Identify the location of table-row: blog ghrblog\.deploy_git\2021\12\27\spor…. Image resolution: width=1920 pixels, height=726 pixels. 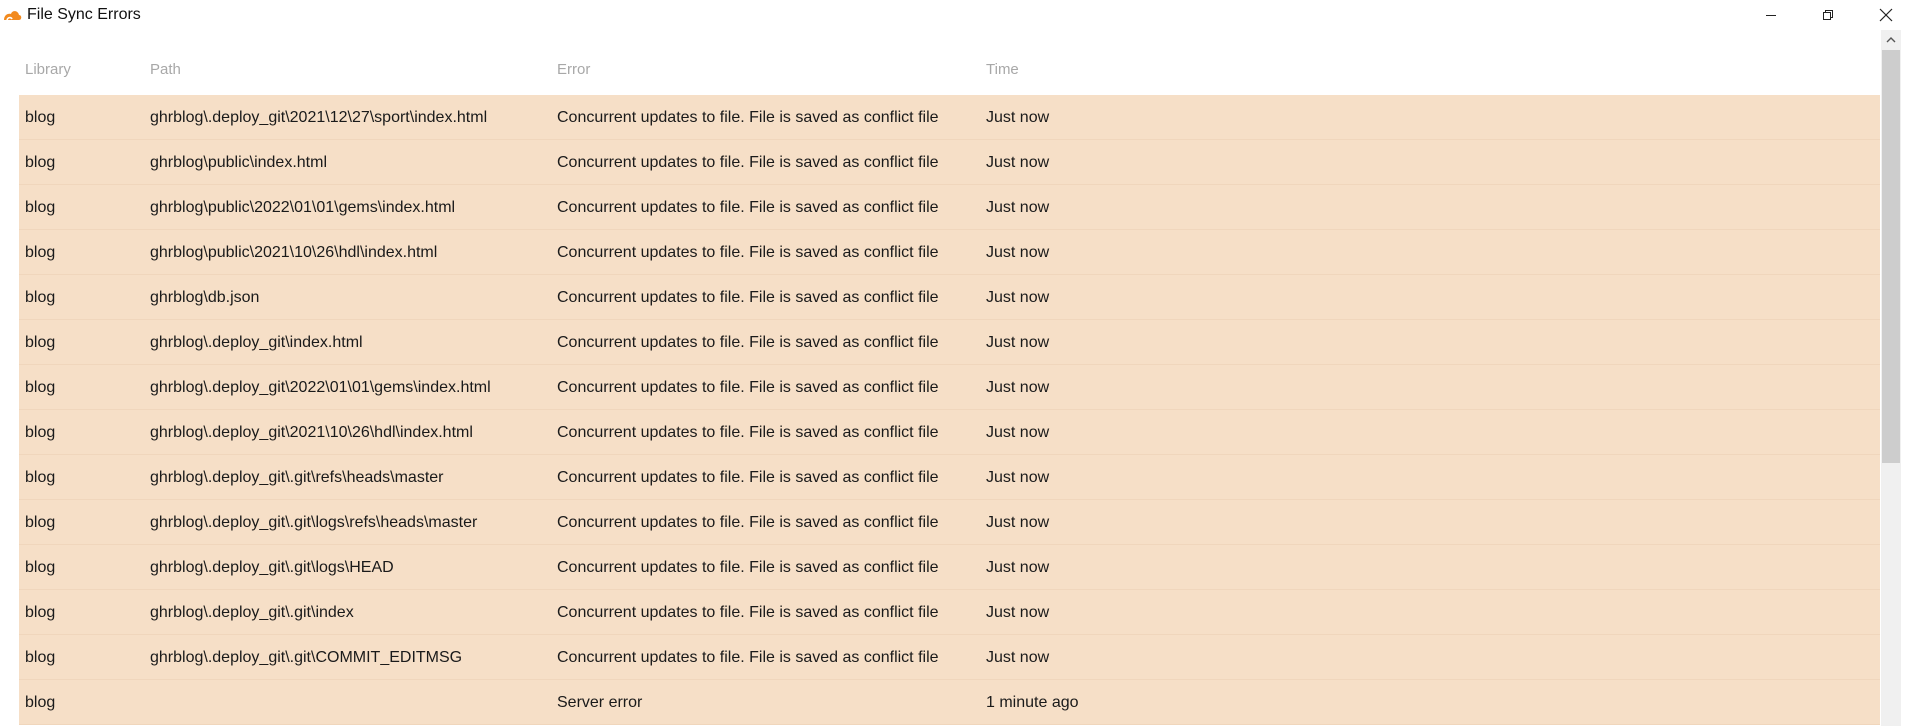
(949, 117).